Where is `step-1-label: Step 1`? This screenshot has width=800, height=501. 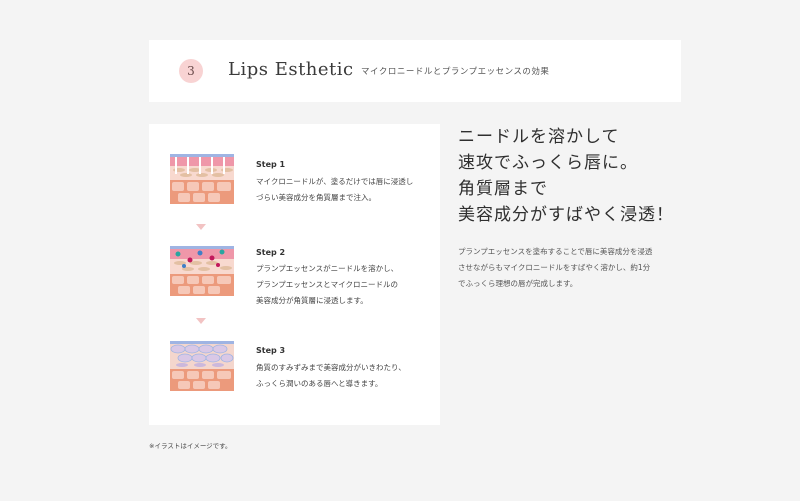
step-1-label: Step 1 is located at coordinates (271, 164).